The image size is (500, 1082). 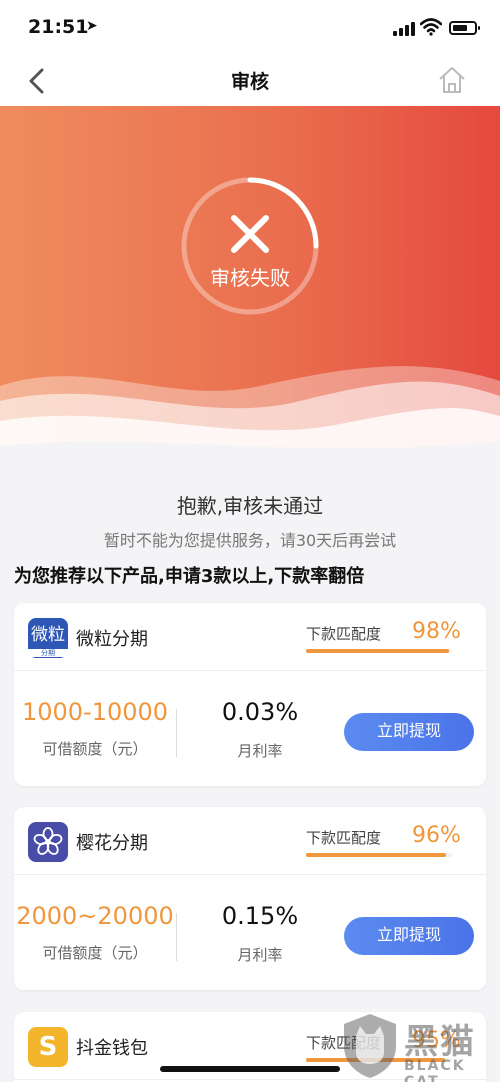 I want to click on page-title: 审核, so click(x=249, y=82).